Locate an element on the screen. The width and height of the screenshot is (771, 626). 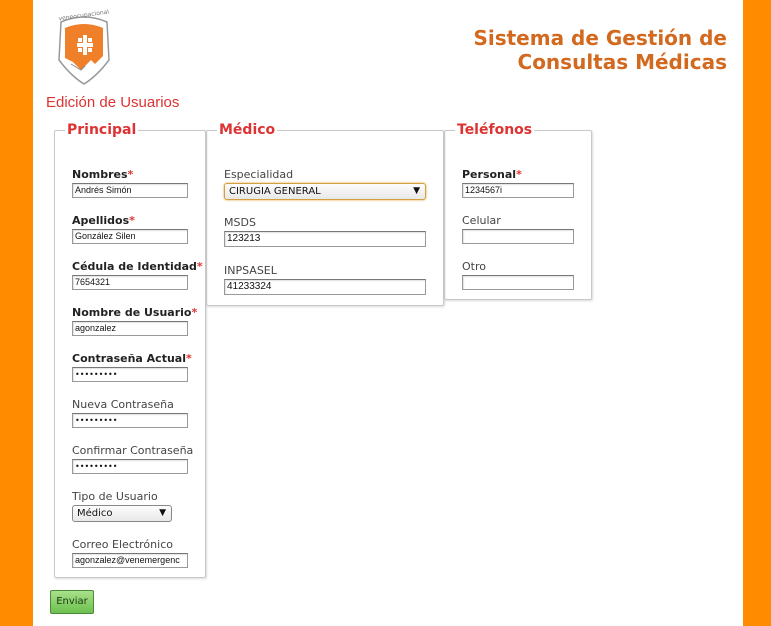
field-usuario: Nombre de Usuario* agonzalez is located at coordinates (134, 321).